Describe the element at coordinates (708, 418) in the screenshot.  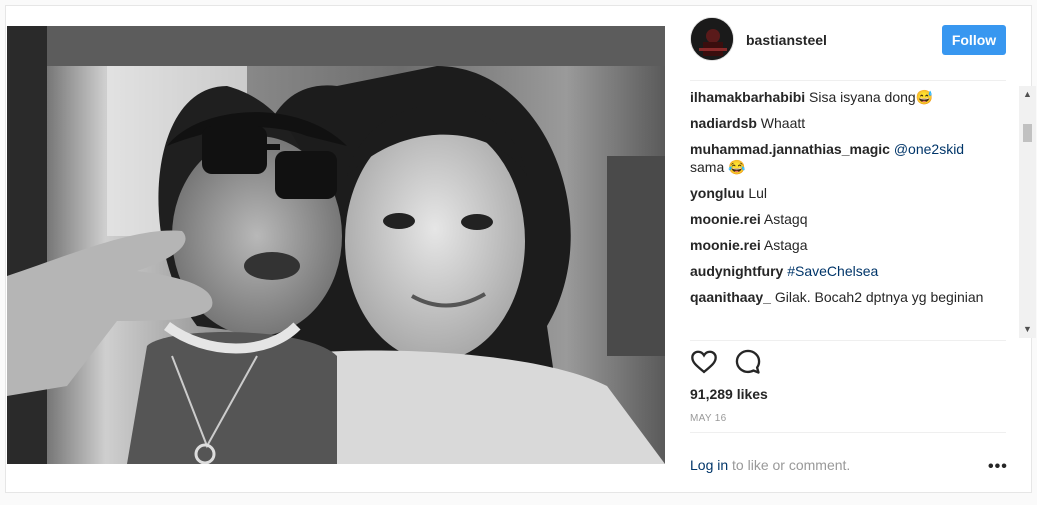
I see `post-date: MAY 16` at that location.